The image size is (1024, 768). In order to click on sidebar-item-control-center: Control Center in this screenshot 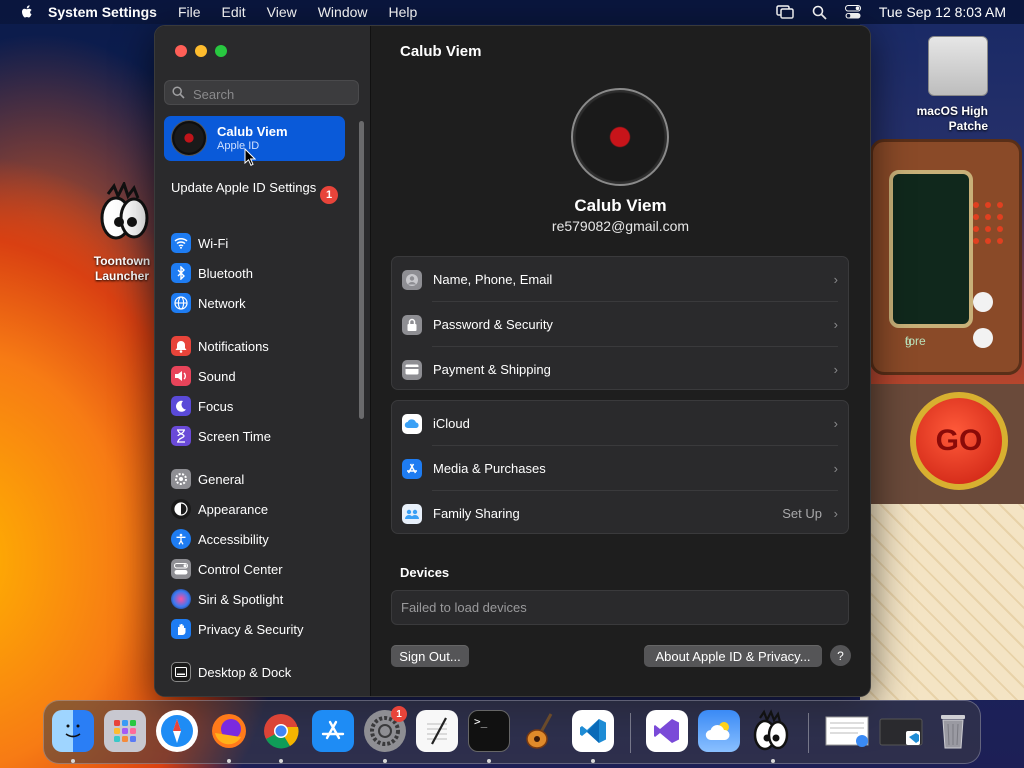, I will do `click(261, 569)`.